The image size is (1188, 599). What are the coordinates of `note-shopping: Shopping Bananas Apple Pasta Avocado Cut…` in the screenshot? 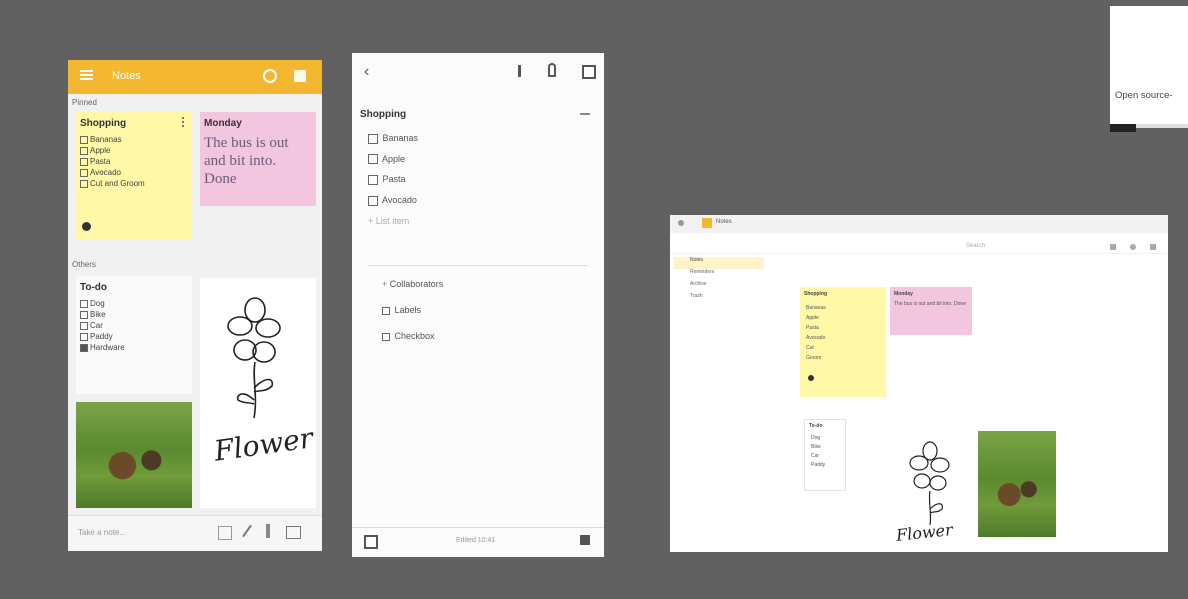 It's located at (134, 176).